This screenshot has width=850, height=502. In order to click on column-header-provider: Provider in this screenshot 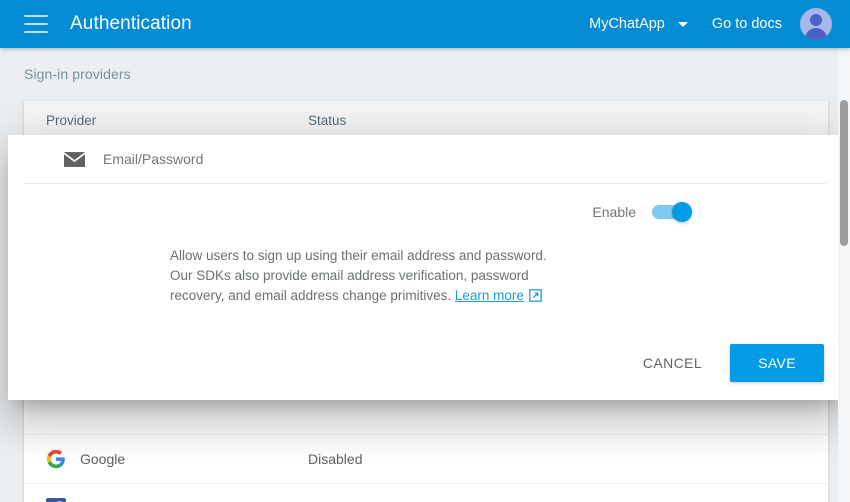, I will do `click(71, 120)`.